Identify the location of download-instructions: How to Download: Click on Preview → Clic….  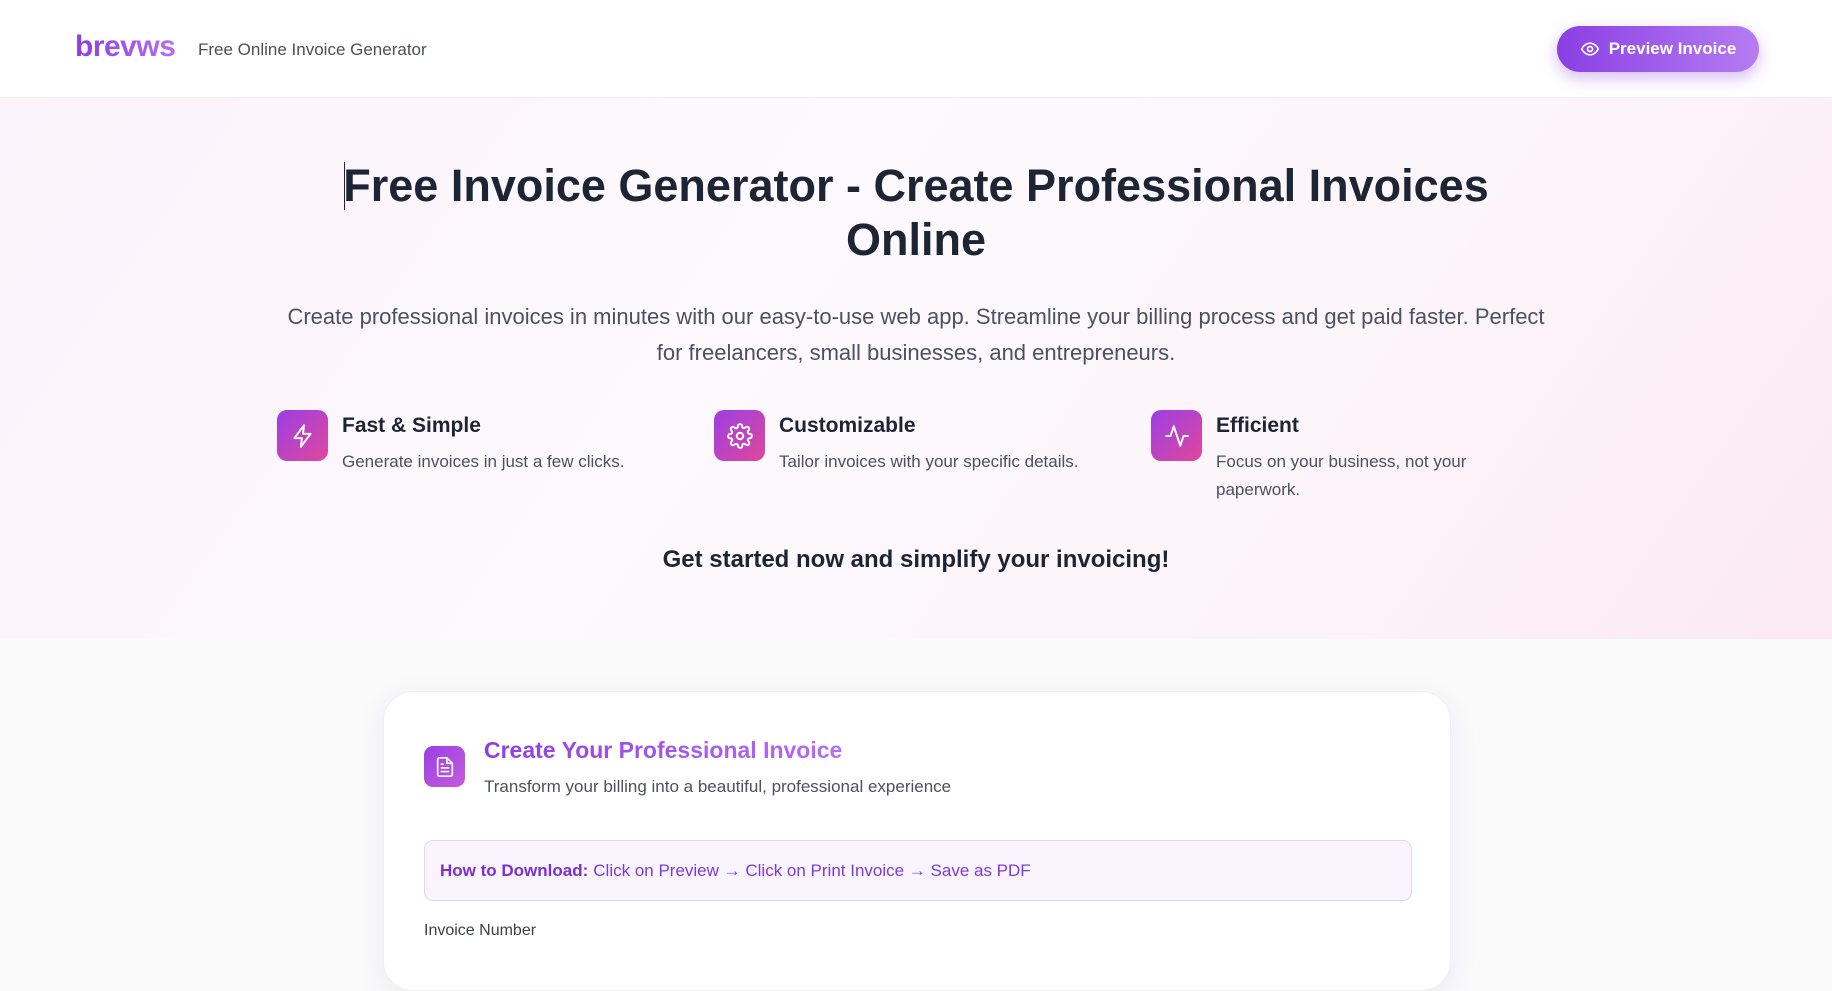
(918, 870).